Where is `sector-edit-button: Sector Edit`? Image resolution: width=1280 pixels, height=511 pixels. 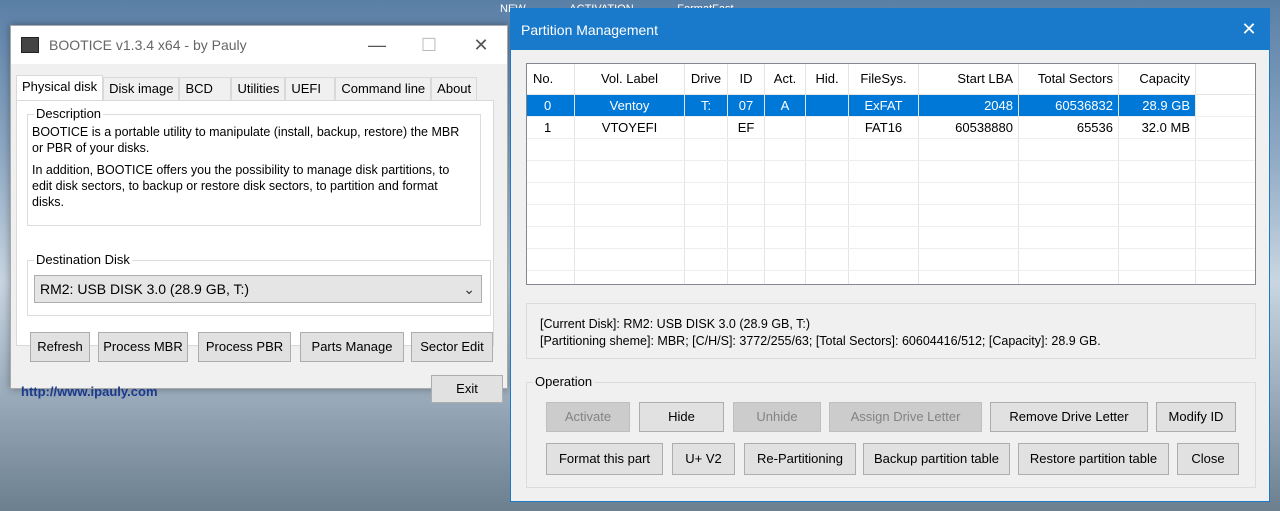
sector-edit-button: Sector Edit is located at coordinates (452, 347).